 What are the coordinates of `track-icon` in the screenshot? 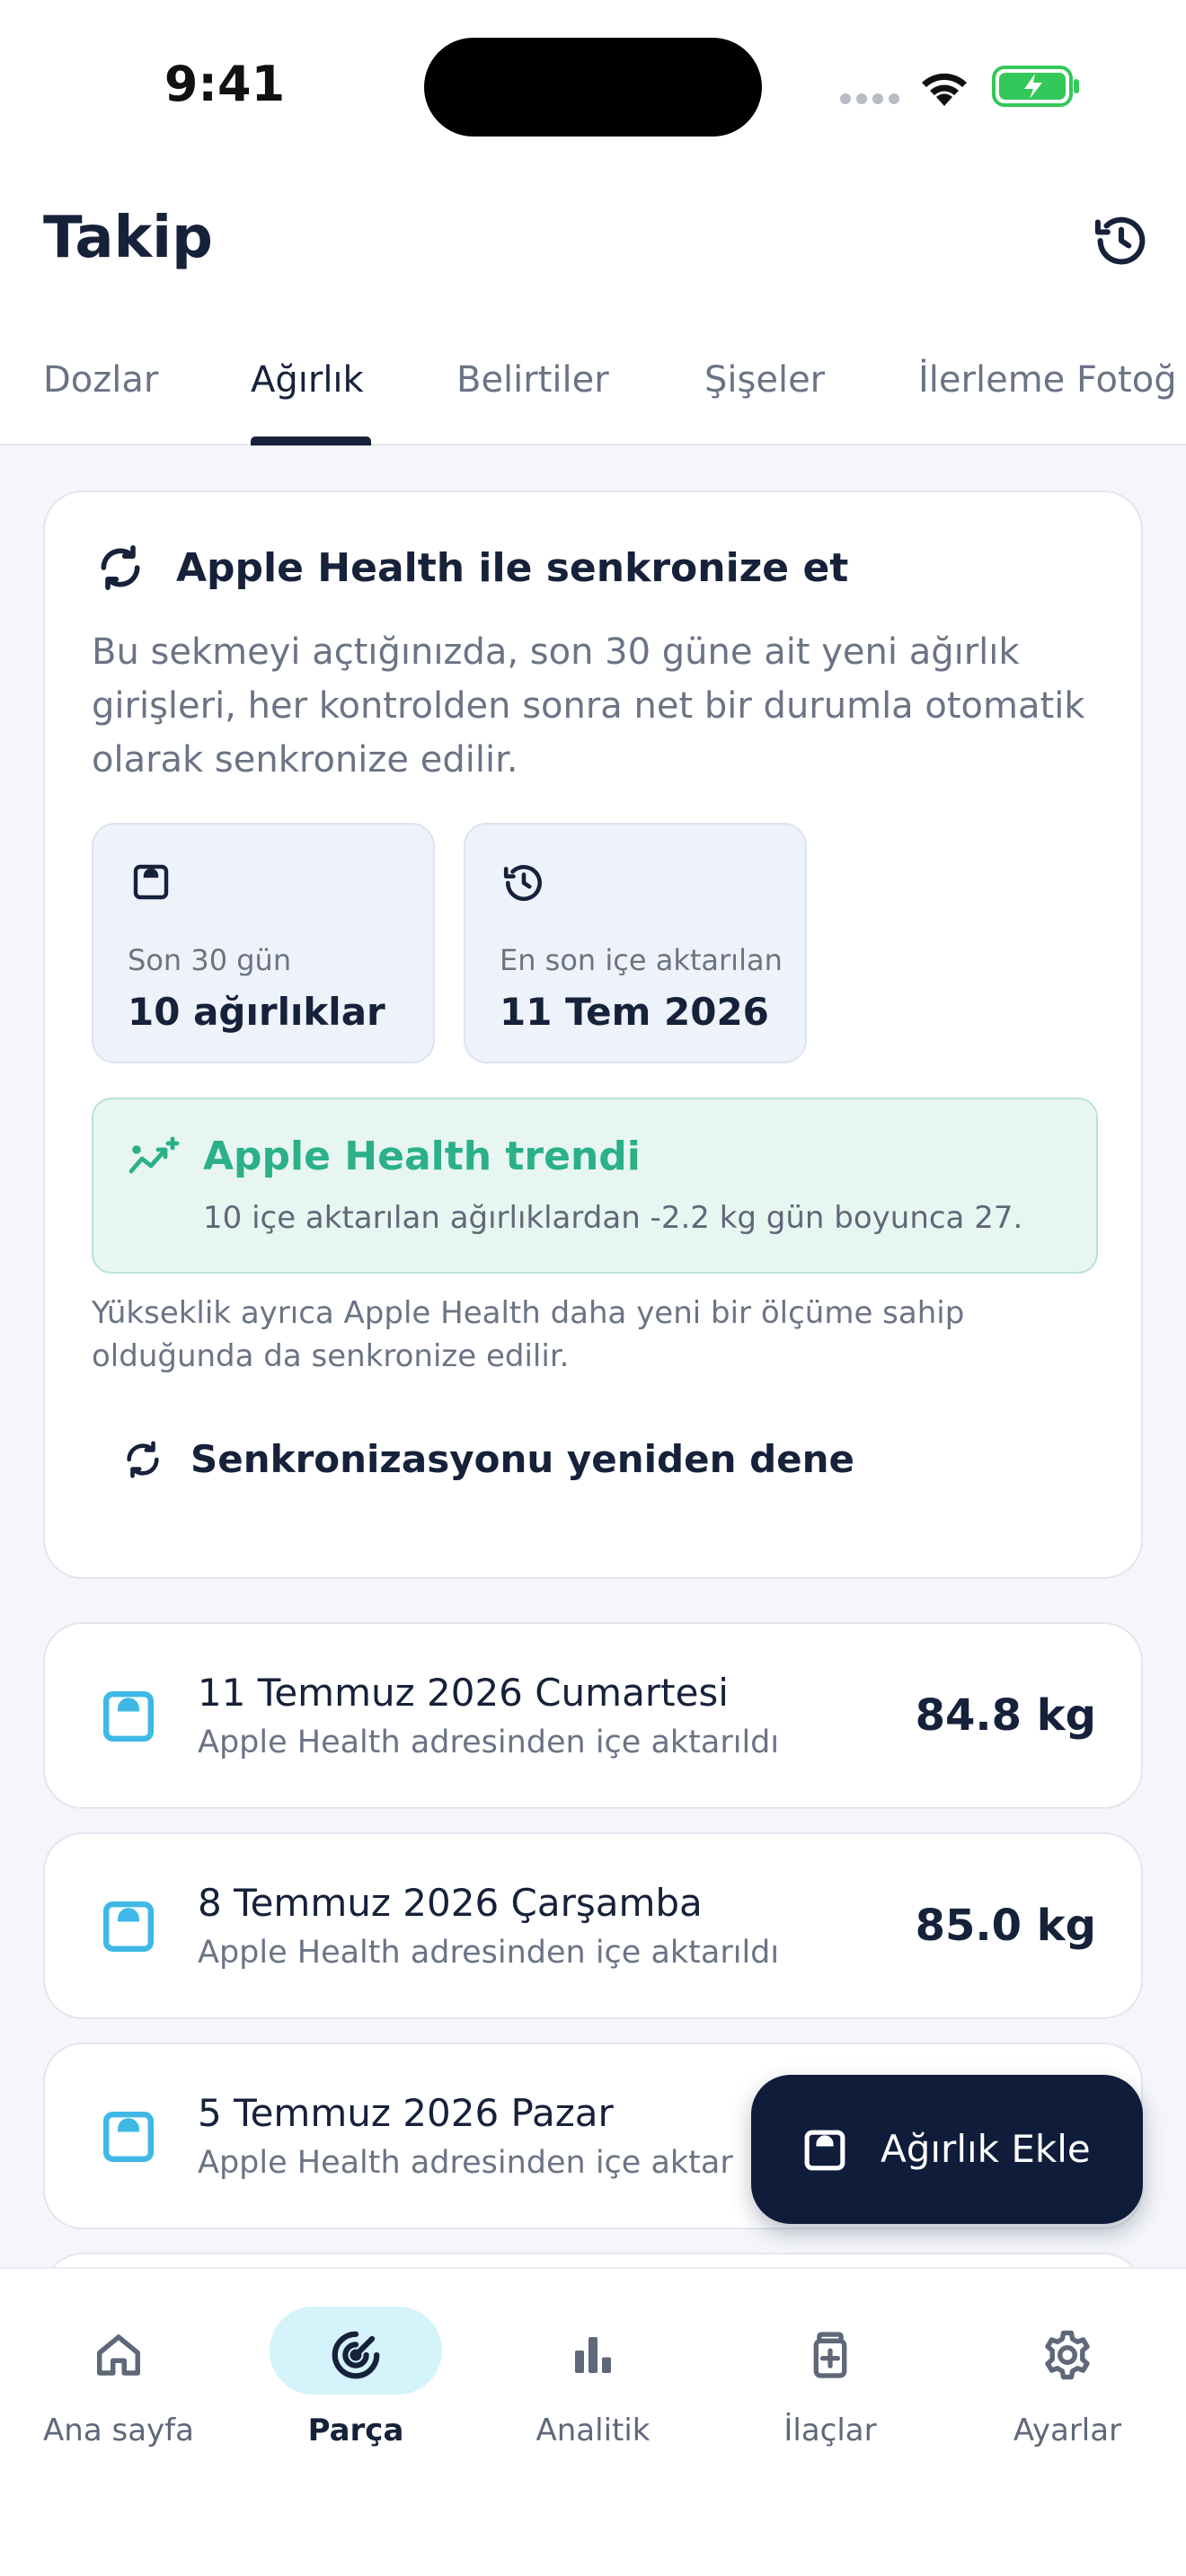 It's located at (356, 2355).